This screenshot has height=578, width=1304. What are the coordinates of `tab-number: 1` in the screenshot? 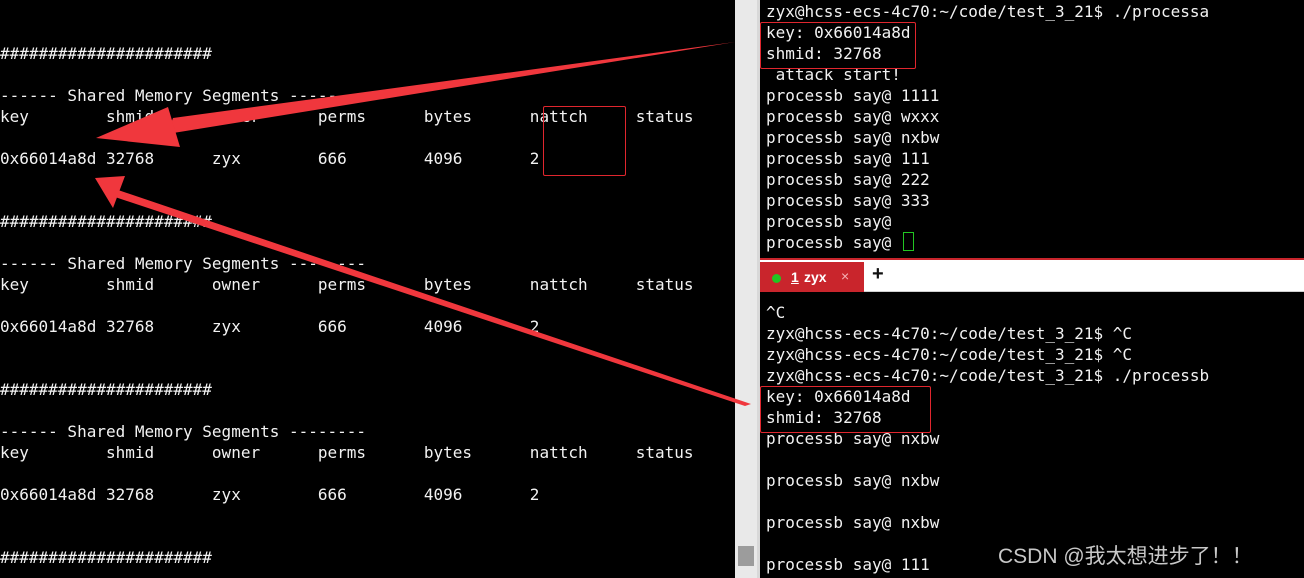 It's located at (795, 277).